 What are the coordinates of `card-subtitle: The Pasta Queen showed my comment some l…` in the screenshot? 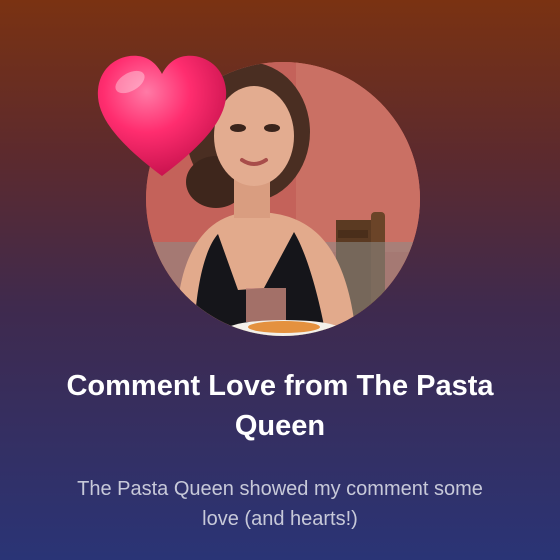 It's located at (280, 504).